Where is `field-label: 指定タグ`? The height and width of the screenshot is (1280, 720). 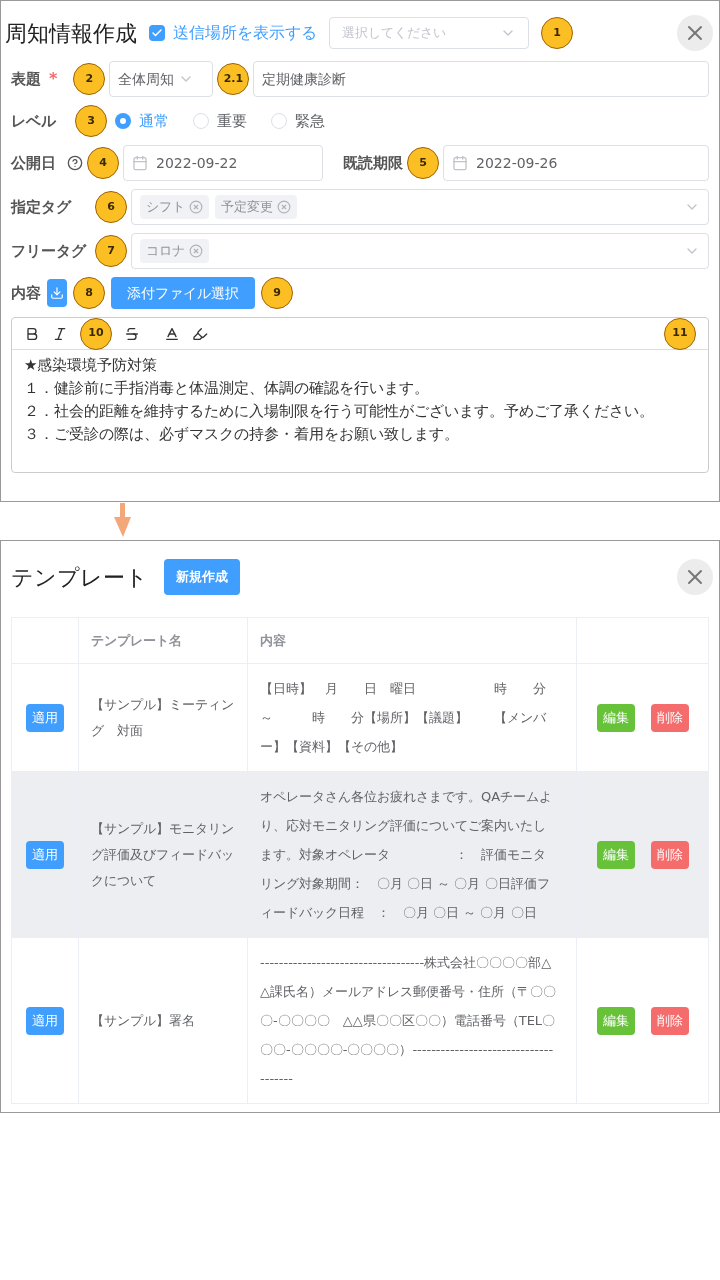 field-label: 指定タグ is located at coordinates (42, 207).